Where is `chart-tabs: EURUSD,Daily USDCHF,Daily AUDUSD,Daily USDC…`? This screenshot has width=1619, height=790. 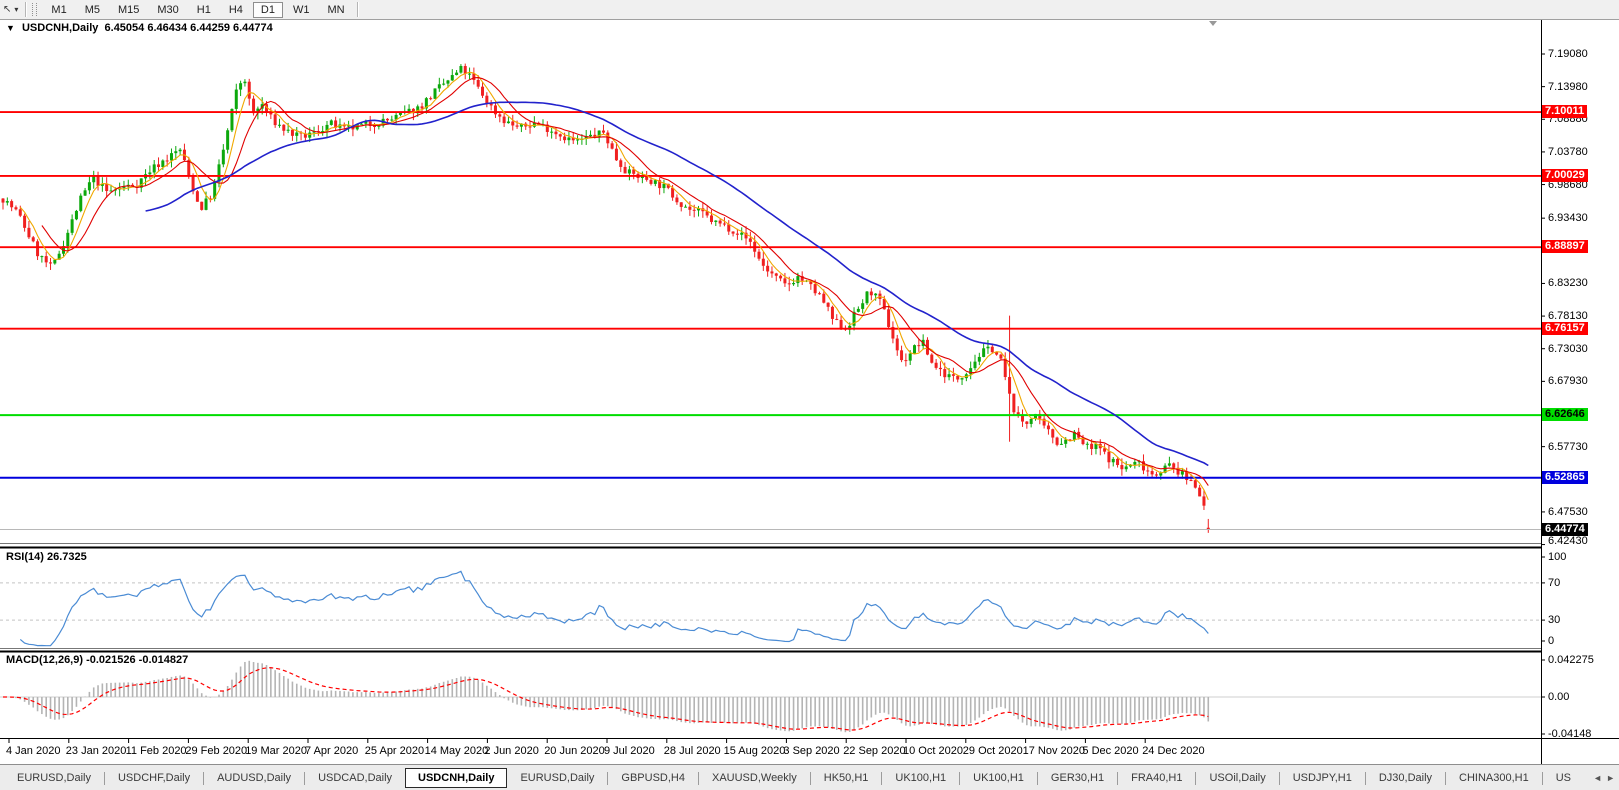 chart-tabs: EURUSD,Daily USDCHF,Daily AUDUSD,Daily USDC… is located at coordinates (794, 777).